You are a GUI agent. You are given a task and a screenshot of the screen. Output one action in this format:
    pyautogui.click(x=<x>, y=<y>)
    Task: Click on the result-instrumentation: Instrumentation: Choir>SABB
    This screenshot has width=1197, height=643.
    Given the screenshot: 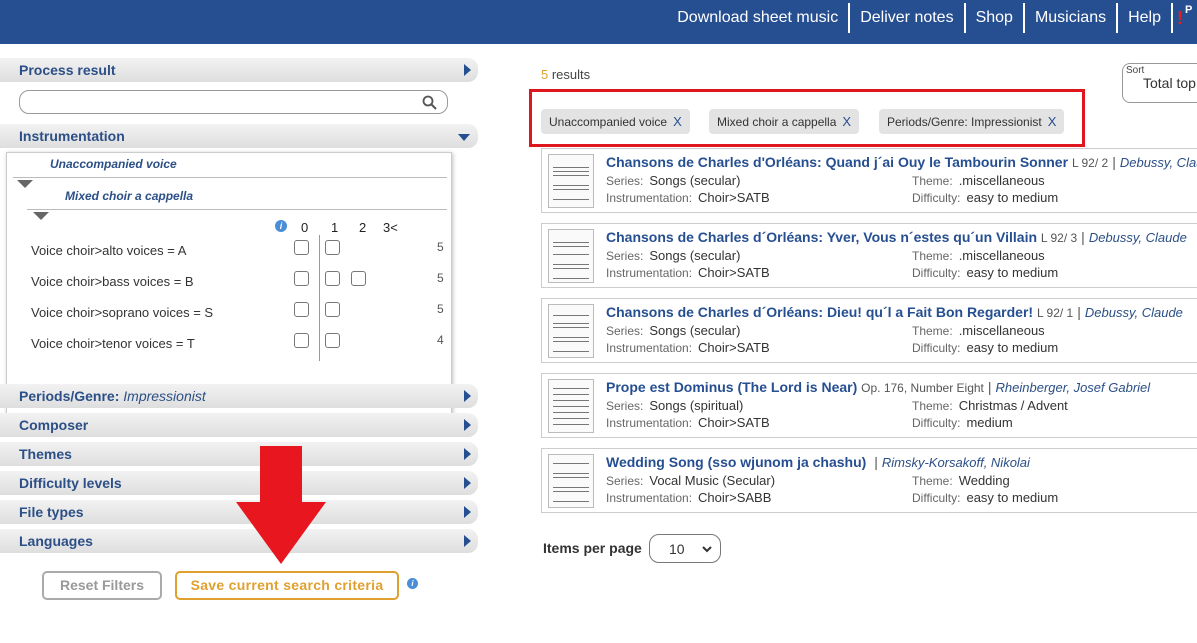 What is the action you would take?
    pyautogui.click(x=689, y=497)
    